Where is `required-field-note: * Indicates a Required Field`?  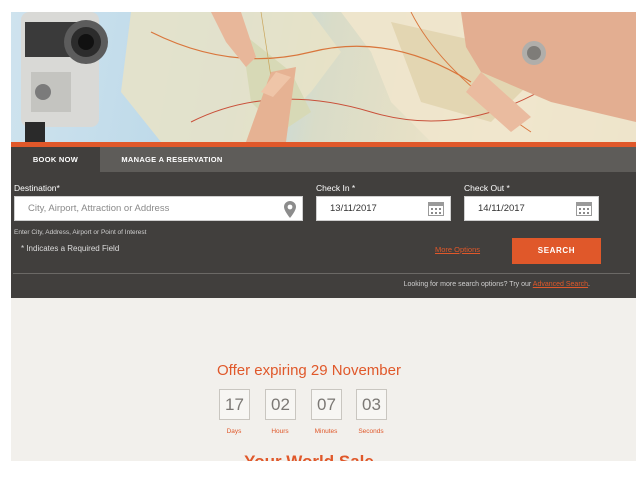 required-field-note: * Indicates a Required Field is located at coordinates (70, 248).